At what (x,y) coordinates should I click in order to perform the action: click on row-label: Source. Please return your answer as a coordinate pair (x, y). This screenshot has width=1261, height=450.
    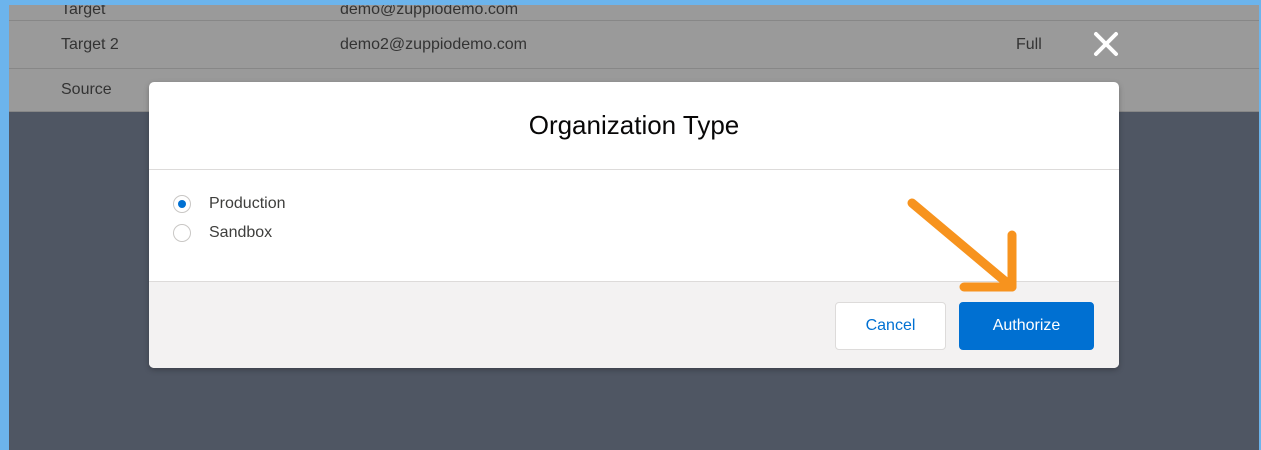
    Looking at the image, I should click on (86, 89).